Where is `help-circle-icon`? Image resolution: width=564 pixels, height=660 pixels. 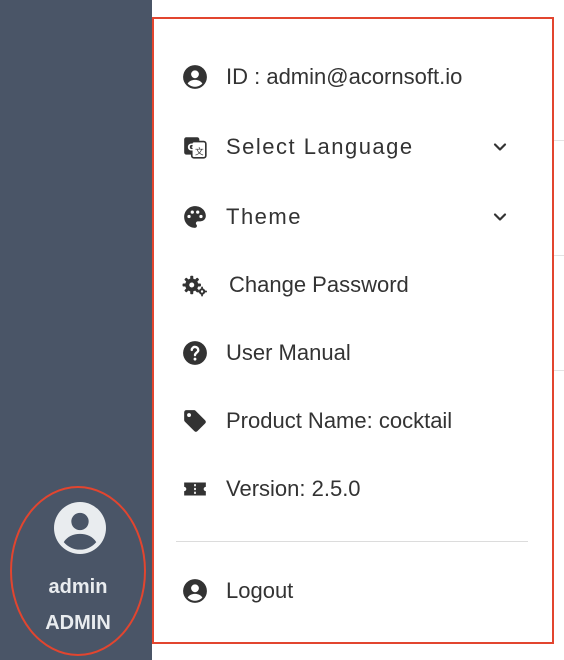
help-circle-icon is located at coordinates (195, 353).